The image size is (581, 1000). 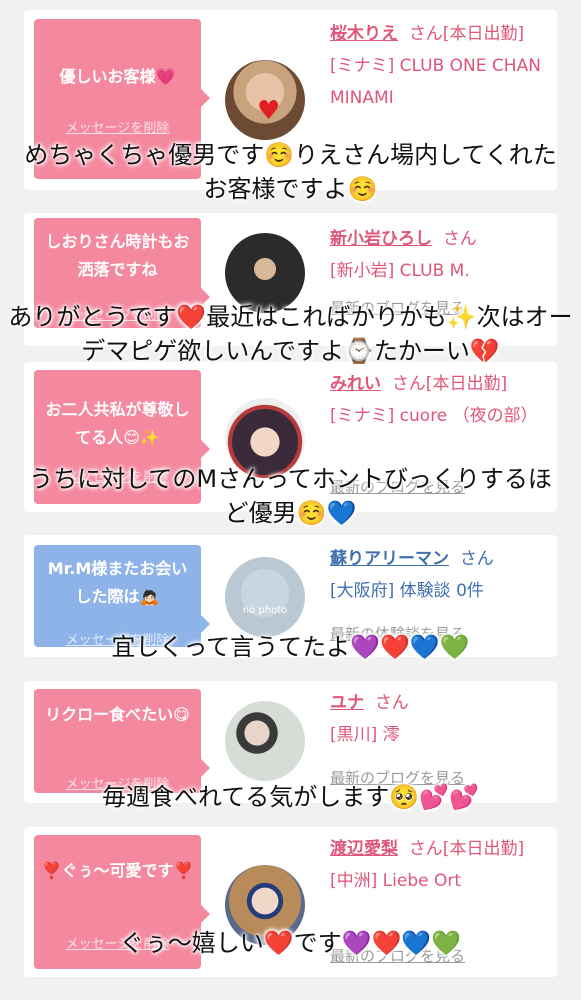 I want to click on shop-name: [大阪府] 体験談 0件, so click(x=407, y=591).